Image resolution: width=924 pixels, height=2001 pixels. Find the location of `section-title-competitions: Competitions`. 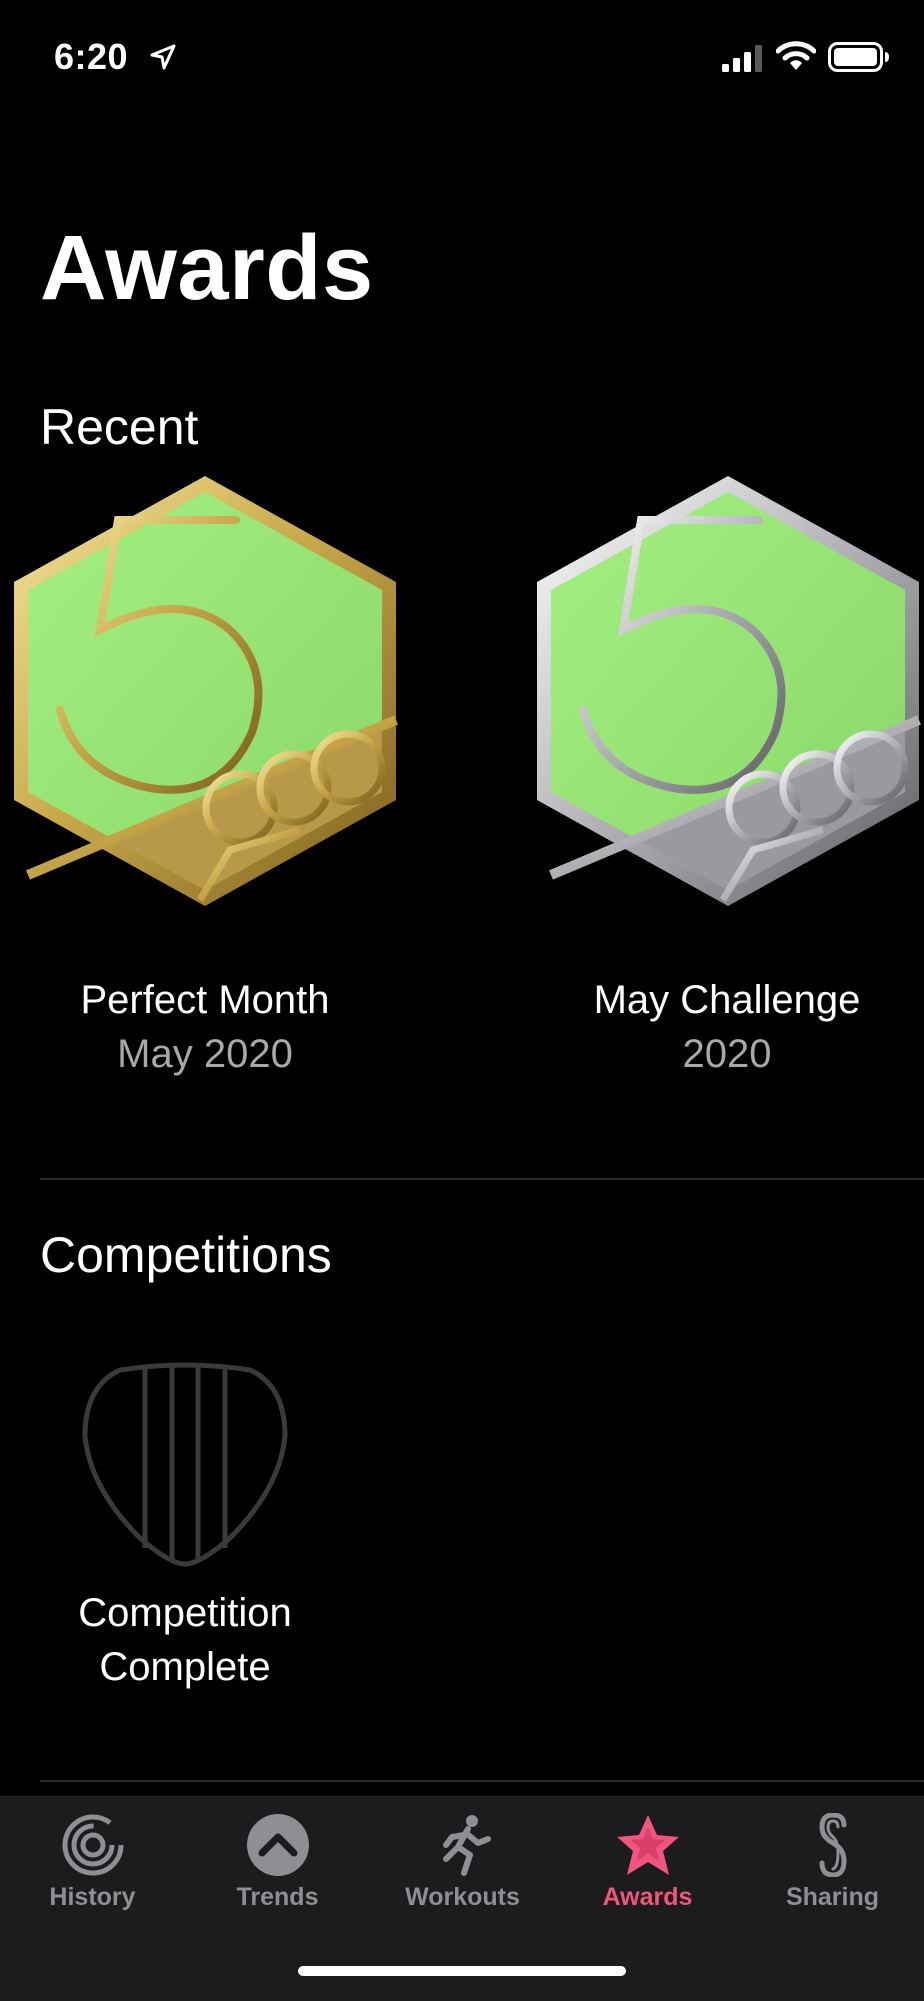

section-title-competitions: Competitions is located at coordinates (186, 1255).